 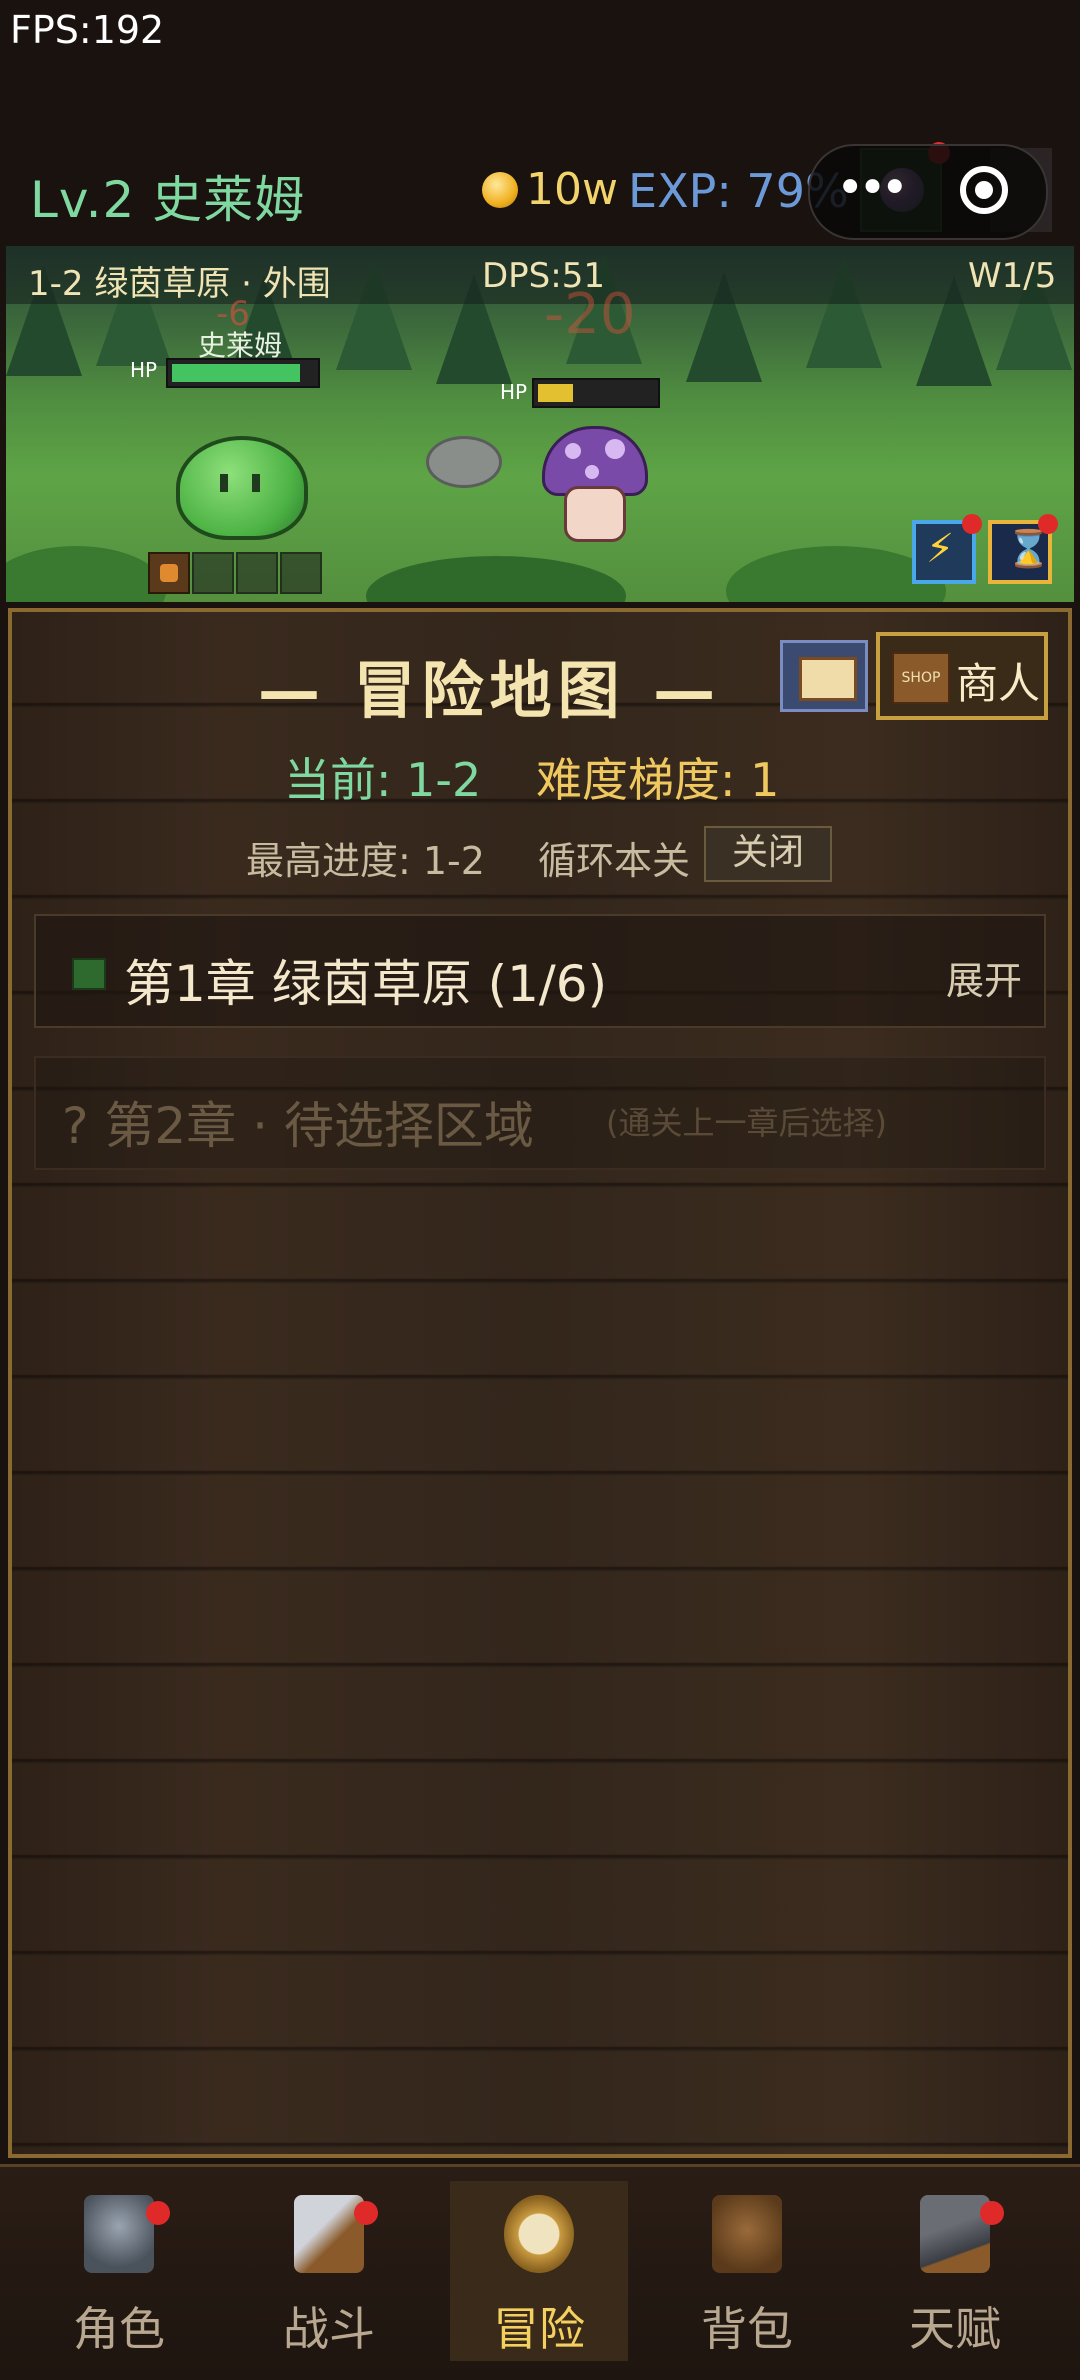 What do you see at coordinates (596, 393) in the screenshot?
I see `enemy-hp-bar` at bounding box center [596, 393].